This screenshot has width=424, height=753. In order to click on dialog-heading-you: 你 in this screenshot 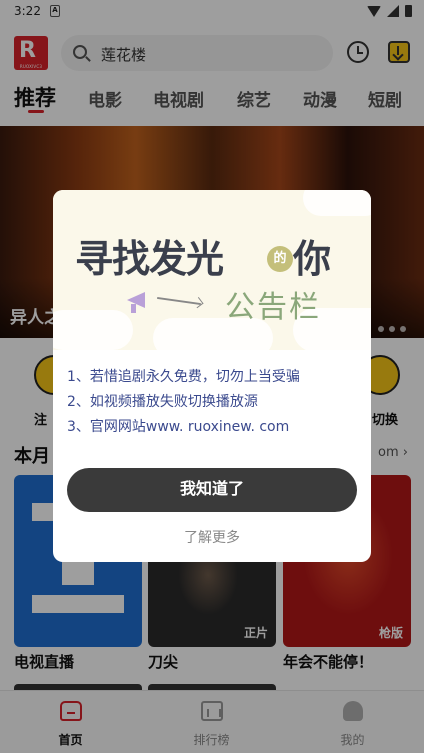, I will do `click(312, 259)`.